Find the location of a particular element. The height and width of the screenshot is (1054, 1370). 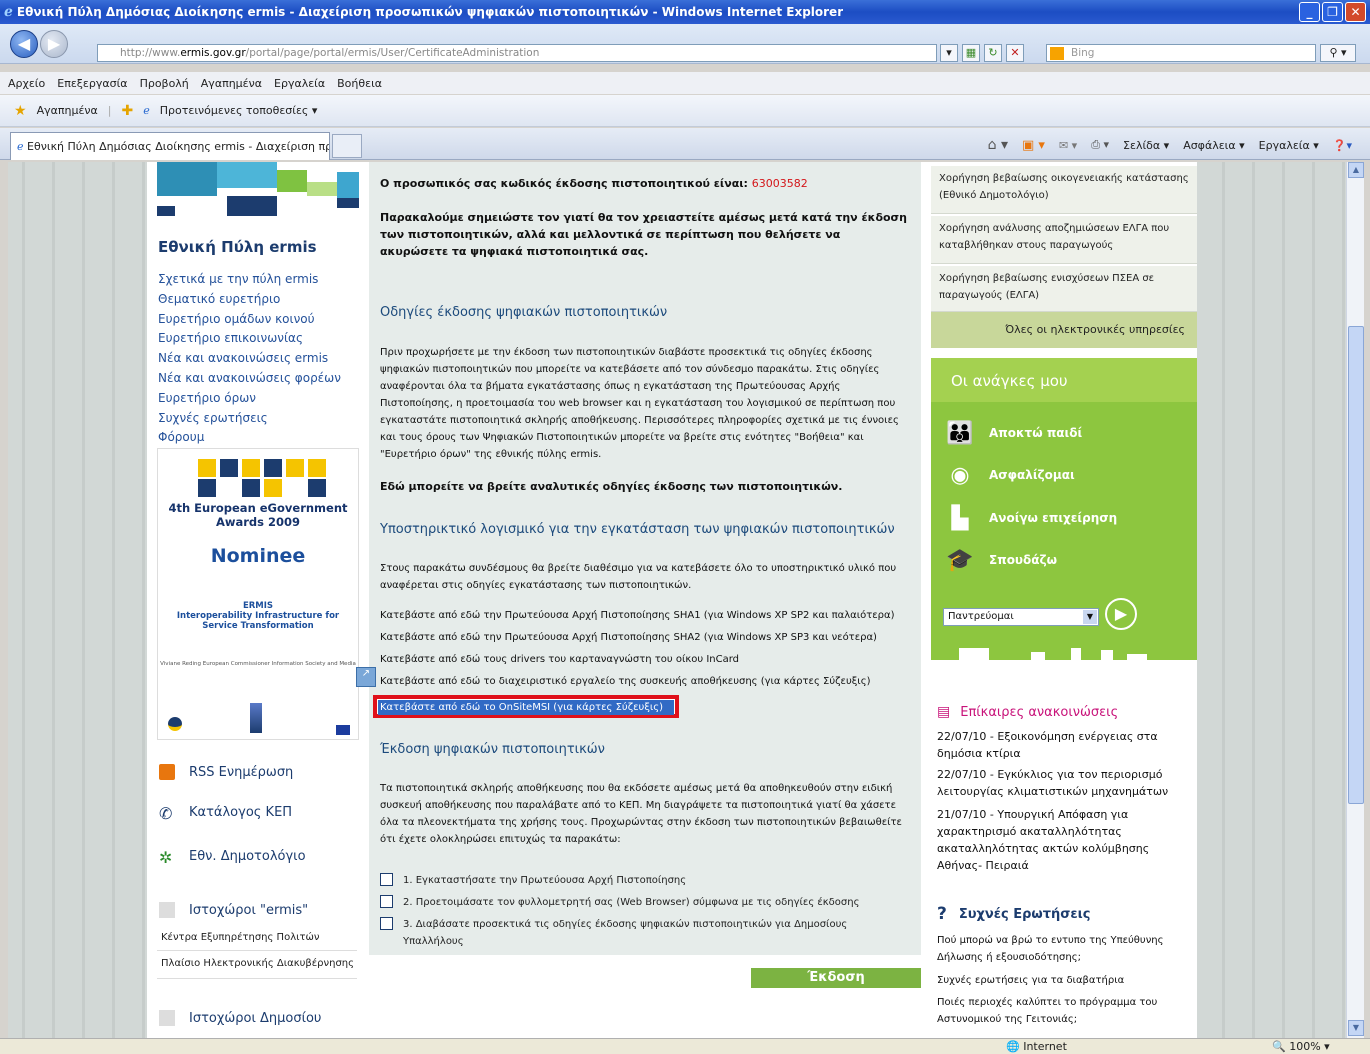

vertical-scrollbar: ▲ ▼ is located at coordinates (1355, 600).